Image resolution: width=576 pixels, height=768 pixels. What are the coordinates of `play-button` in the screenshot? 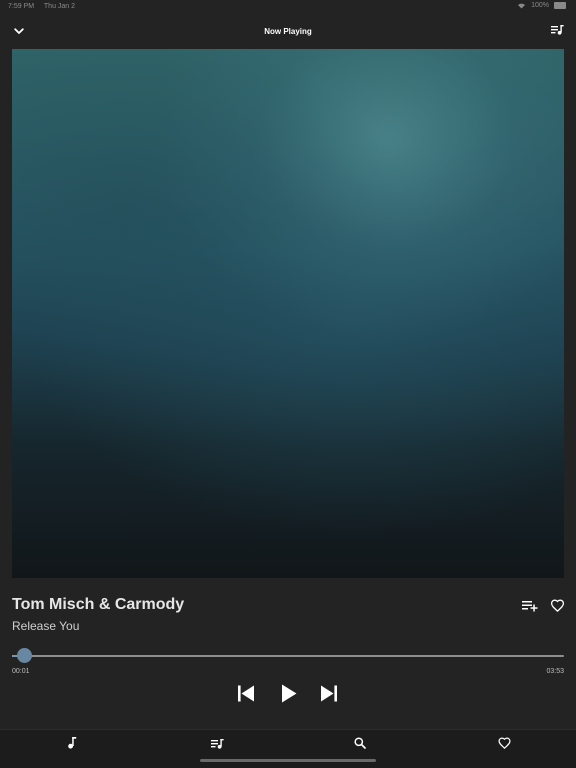 It's located at (289, 696).